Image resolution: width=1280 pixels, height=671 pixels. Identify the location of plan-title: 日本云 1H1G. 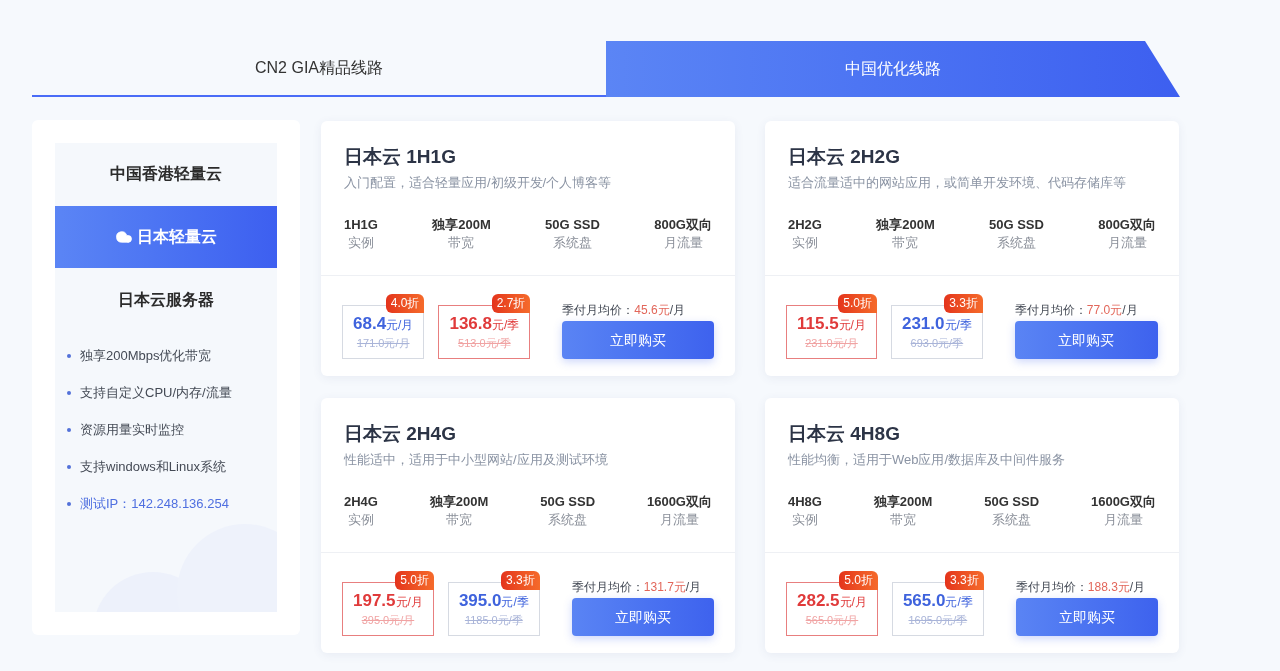
(400, 157).